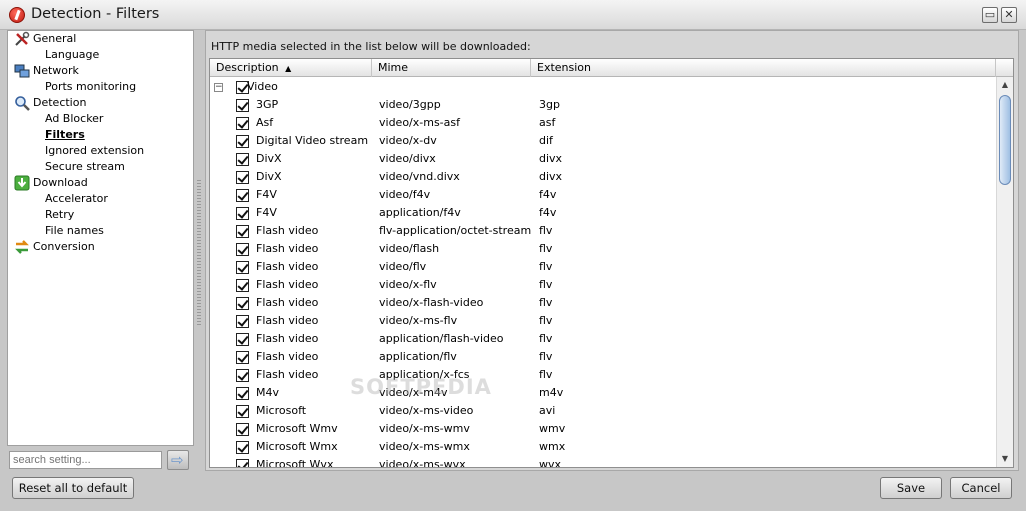  I want to click on sidebar-item-accelerator: Accelerator, so click(76, 199).